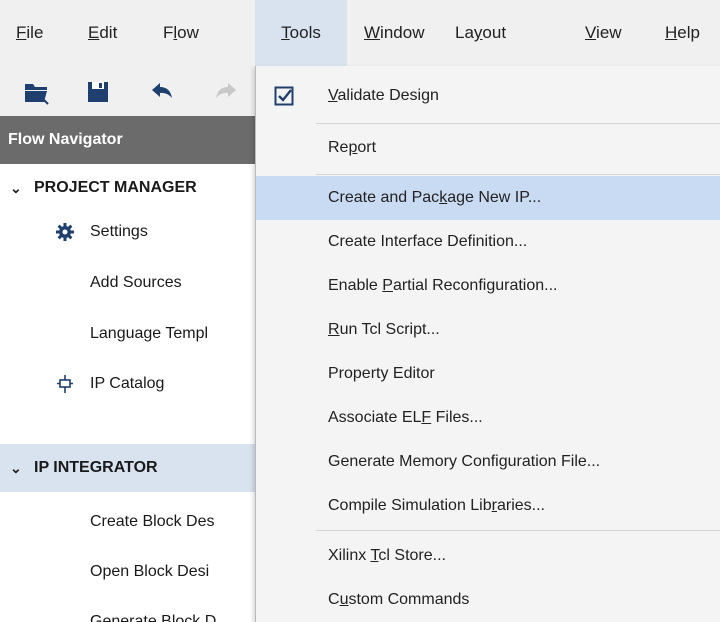 The image size is (720, 622). Describe the element at coordinates (387, 285) in the screenshot. I see `enable-partial-mnemonic: P` at that location.